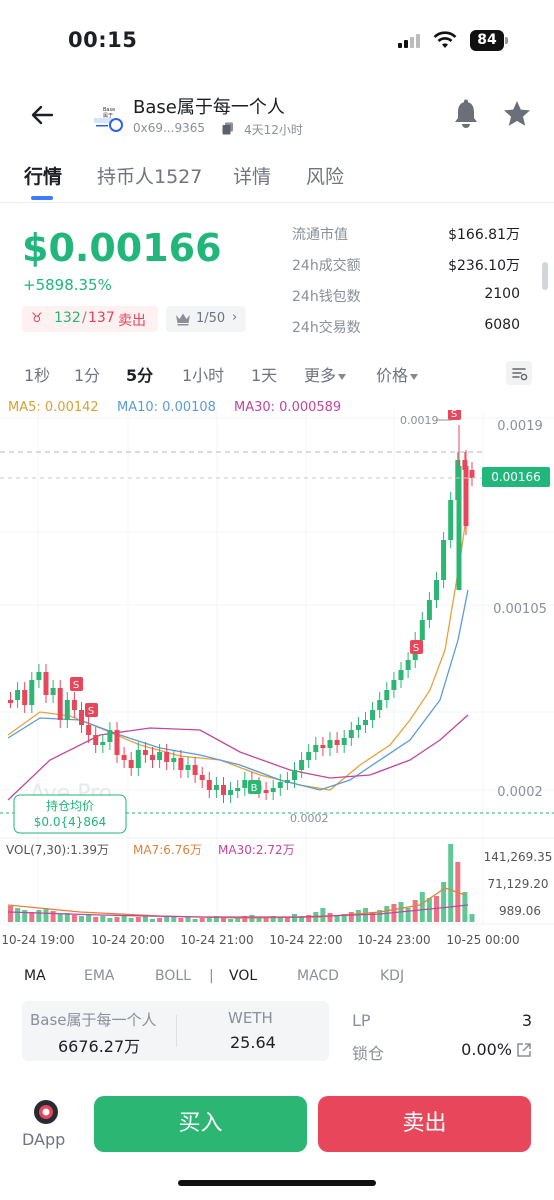 The height and width of the screenshot is (1200, 554). Describe the element at coordinates (409, 41) in the screenshot. I see `signal-icon` at that location.